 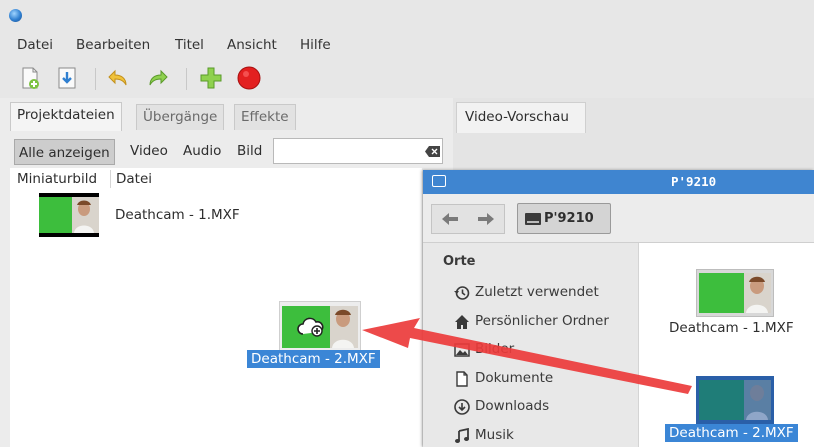 What do you see at coordinates (462, 407) in the screenshot?
I see `download-icon` at bounding box center [462, 407].